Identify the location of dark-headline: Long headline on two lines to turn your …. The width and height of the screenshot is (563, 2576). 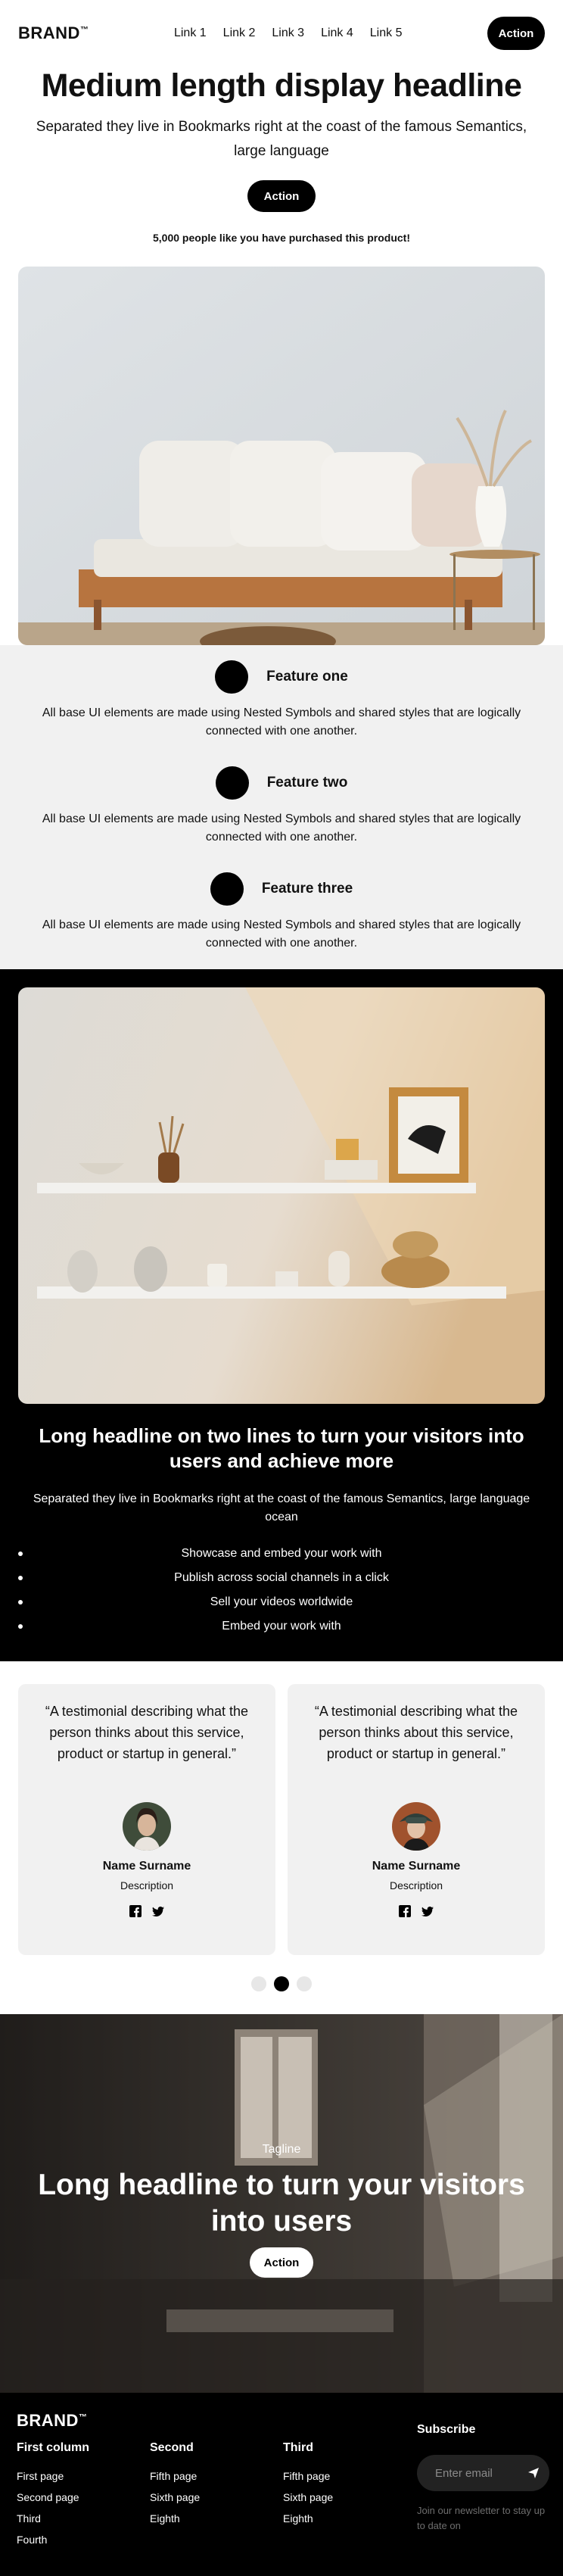
(281, 1448).